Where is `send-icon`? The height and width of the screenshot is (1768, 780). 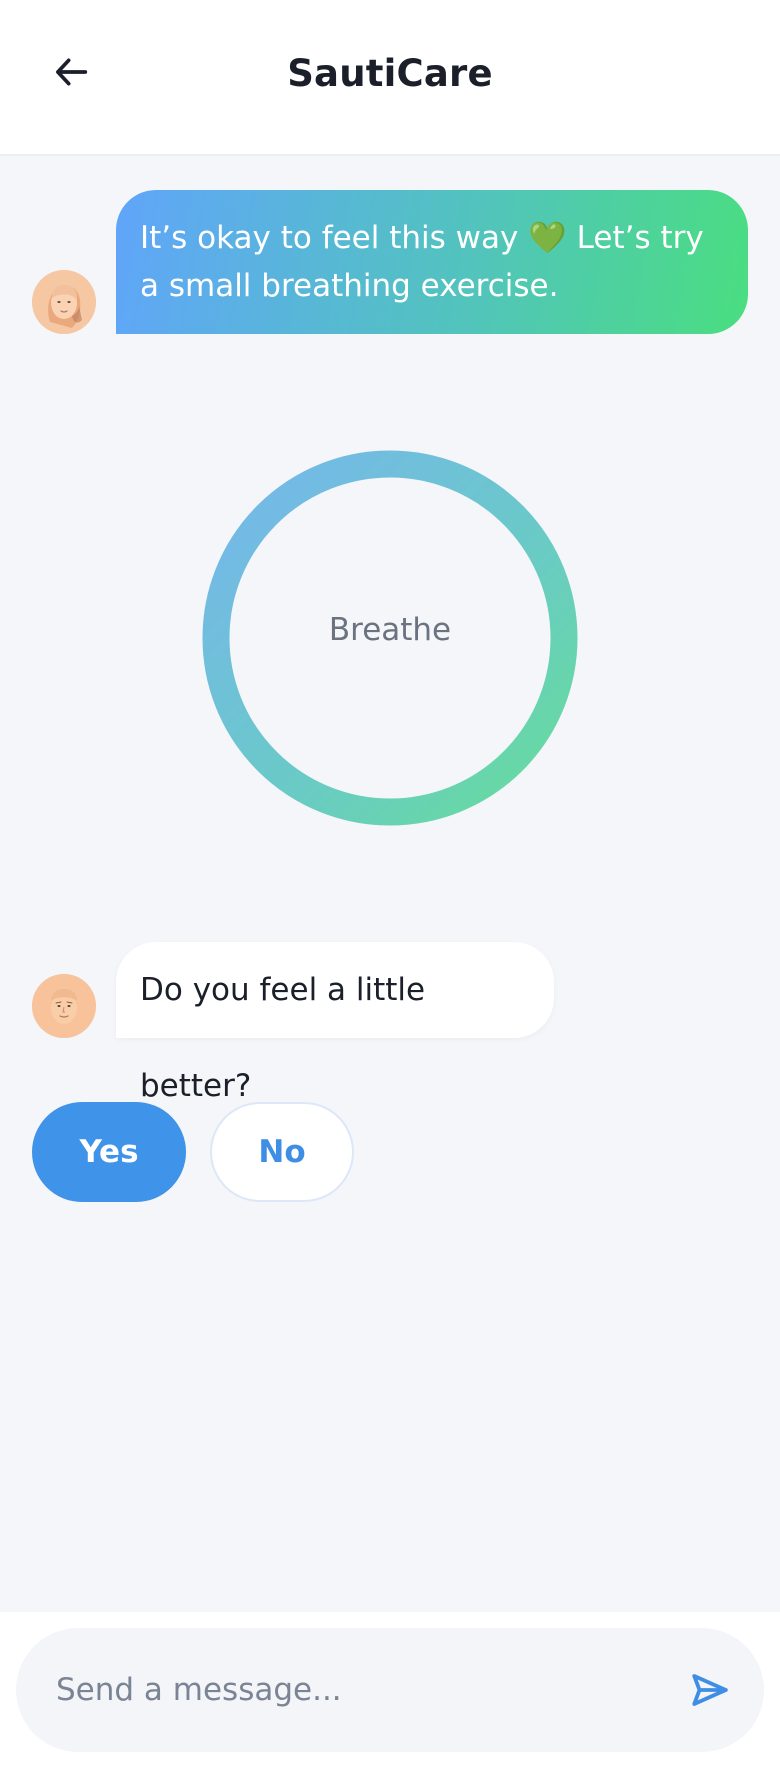 send-icon is located at coordinates (710, 1690).